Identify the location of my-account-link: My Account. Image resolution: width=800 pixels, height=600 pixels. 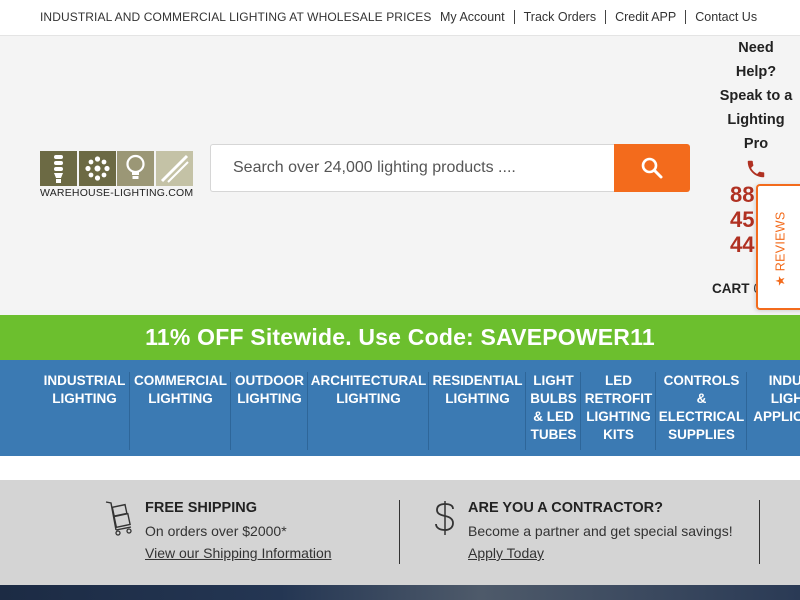
(473, 17).